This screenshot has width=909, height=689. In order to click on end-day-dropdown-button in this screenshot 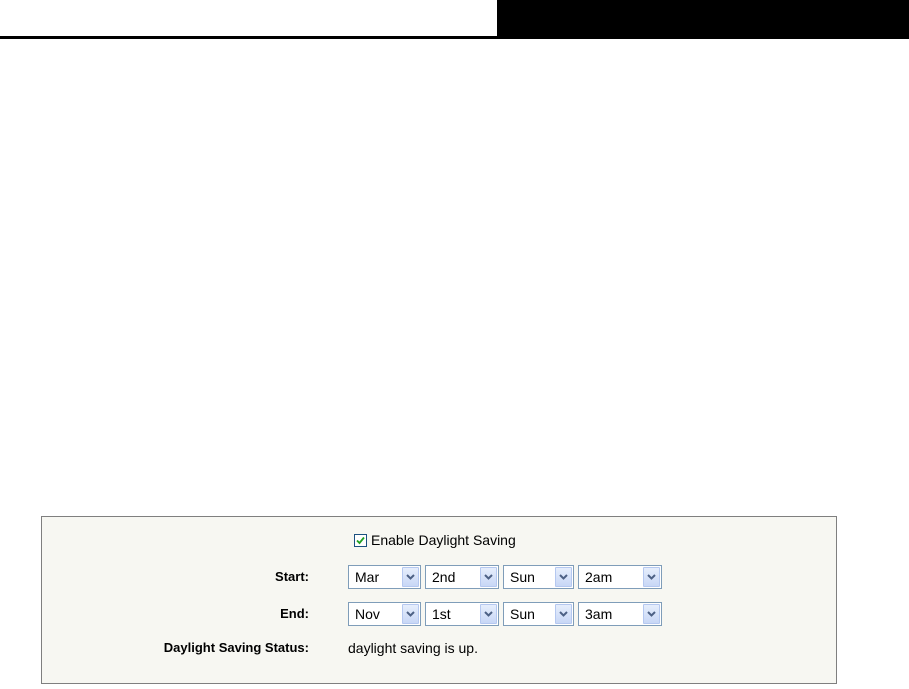, I will do `click(563, 614)`.